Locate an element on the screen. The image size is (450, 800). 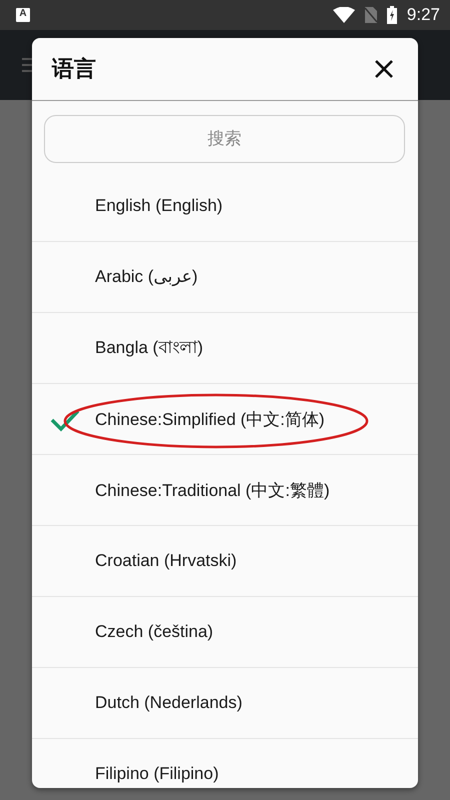
clock-time: 9:27 is located at coordinates (423, 15).